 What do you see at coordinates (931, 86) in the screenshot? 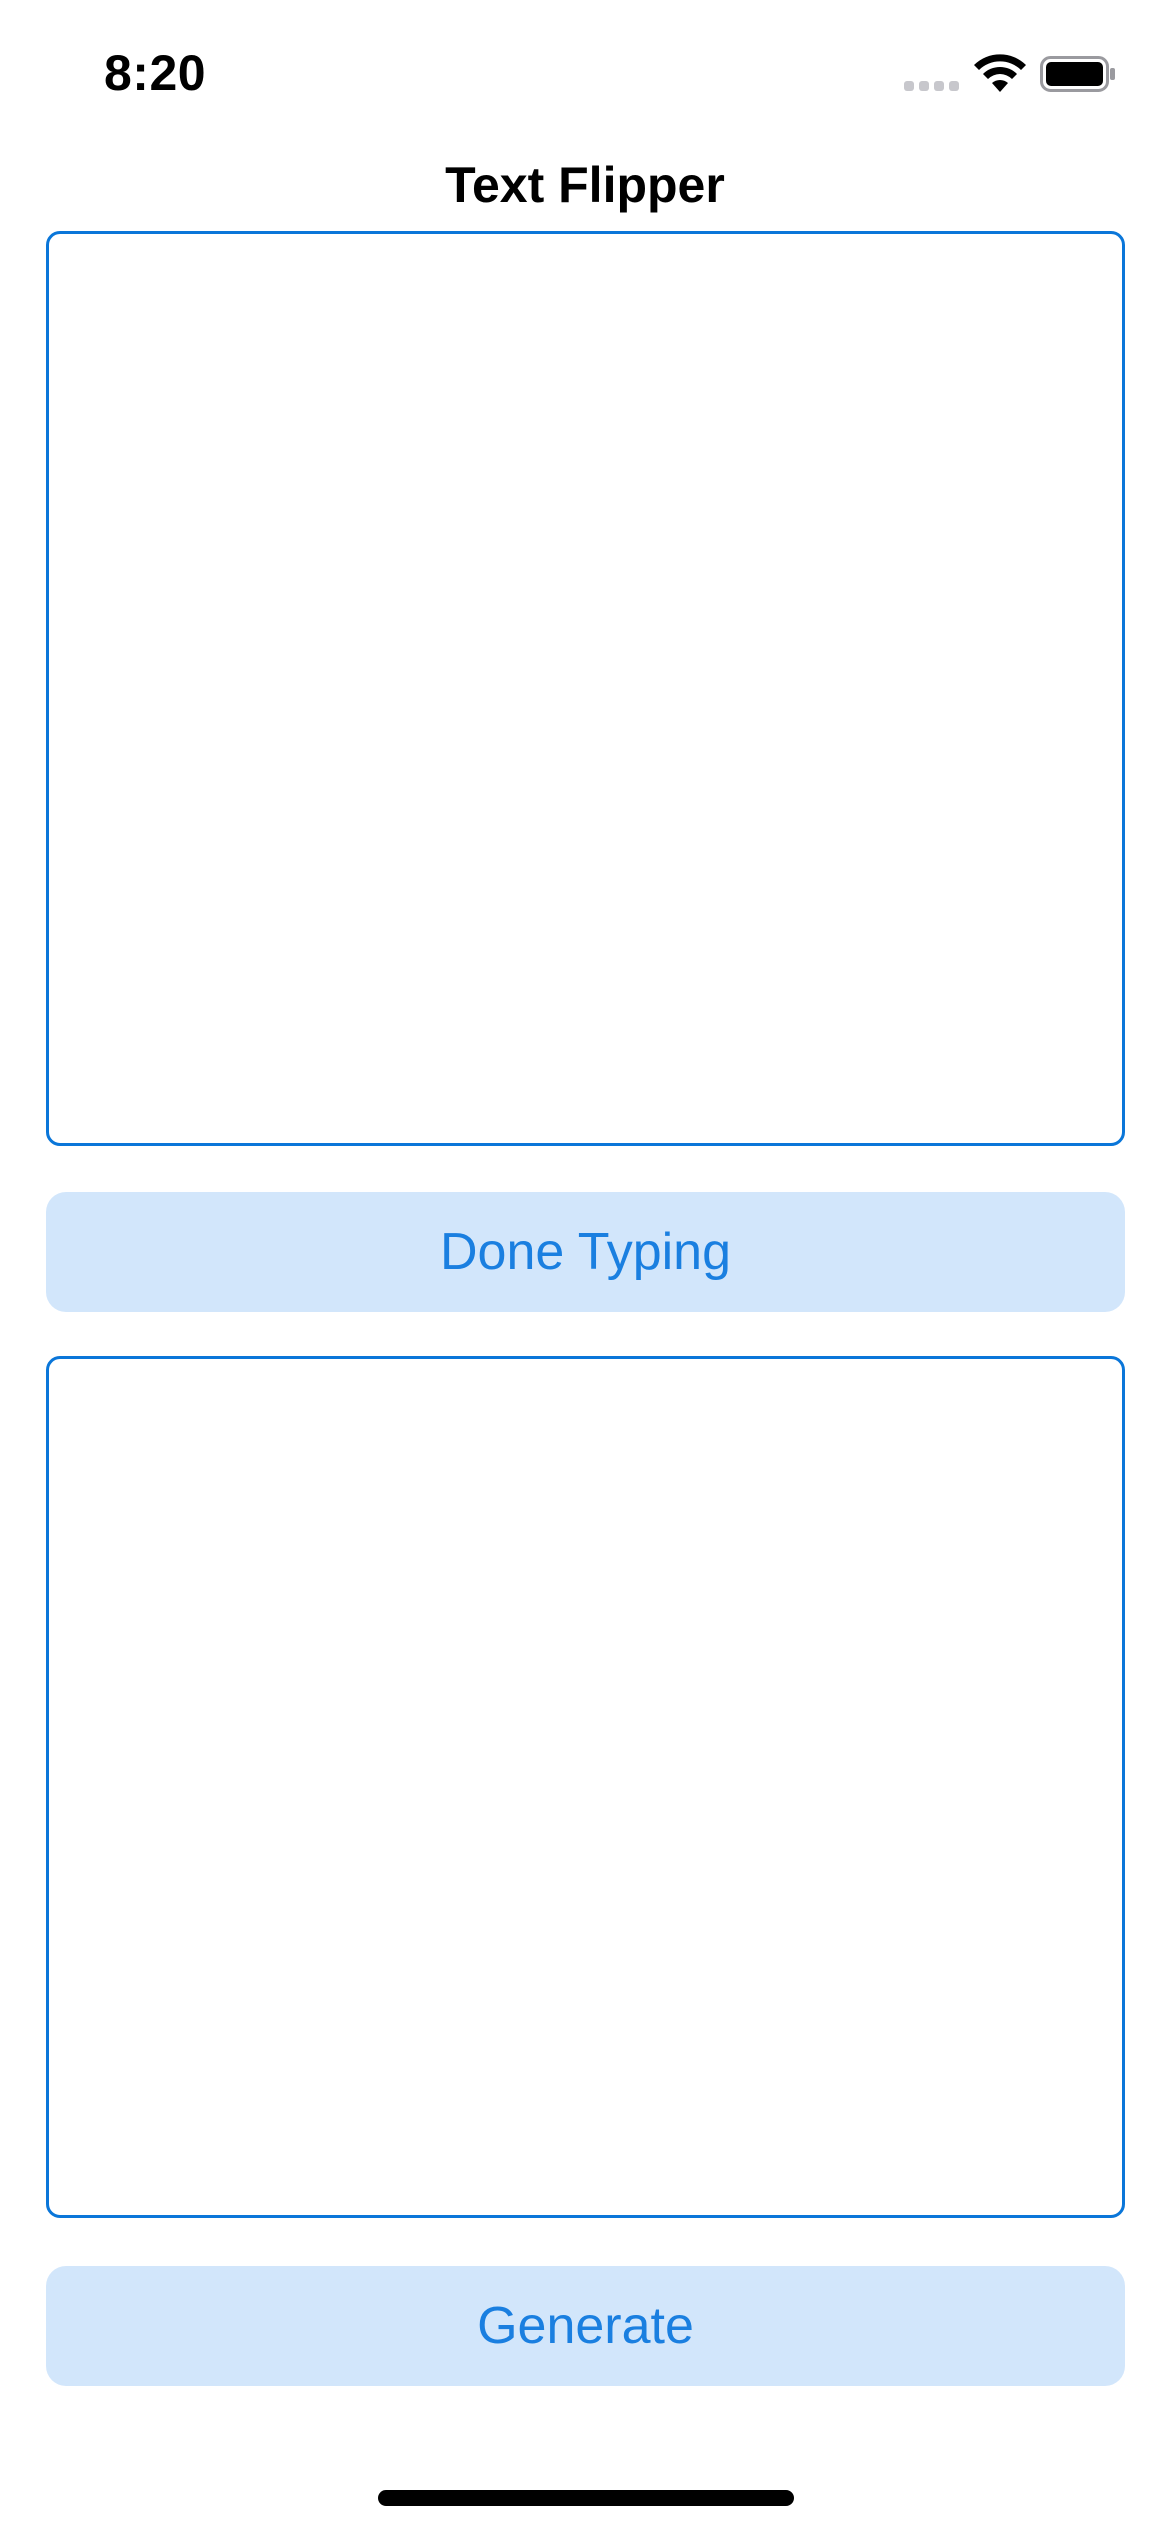
I see `cellular-signal-icon` at bounding box center [931, 86].